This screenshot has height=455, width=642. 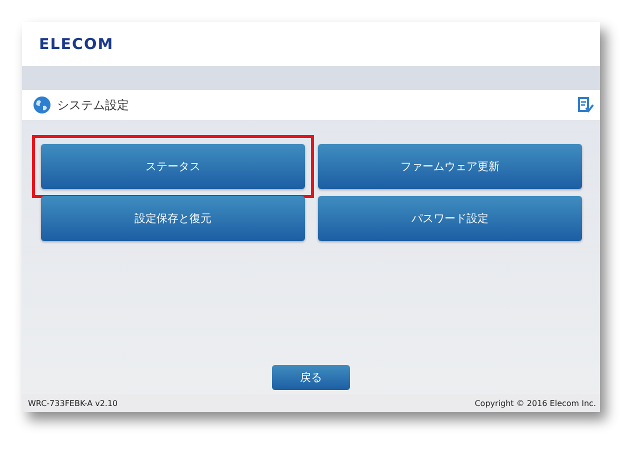 I want to click on menu-button: ファームウェア更新, so click(x=450, y=166).